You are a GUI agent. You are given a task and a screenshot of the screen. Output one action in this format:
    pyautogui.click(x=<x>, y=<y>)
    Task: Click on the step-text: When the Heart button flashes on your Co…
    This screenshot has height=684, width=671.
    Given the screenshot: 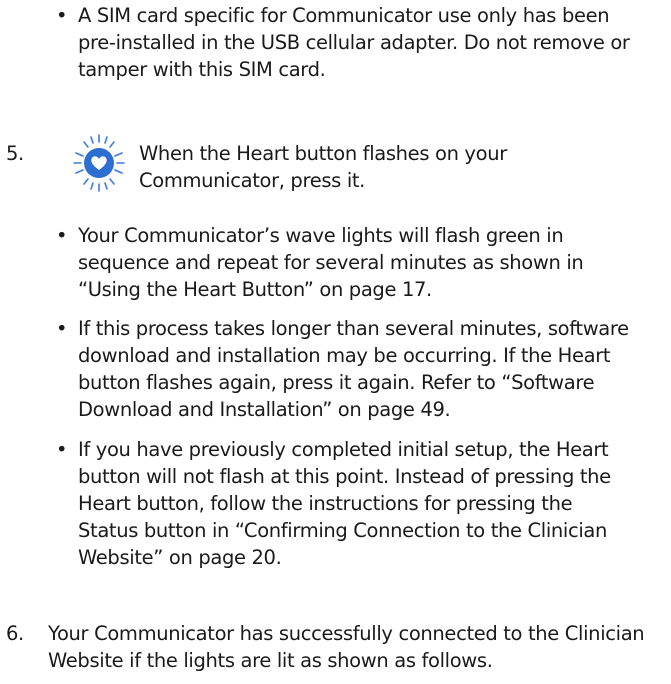 What is the action you would take?
    pyautogui.click(x=323, y=167)
    